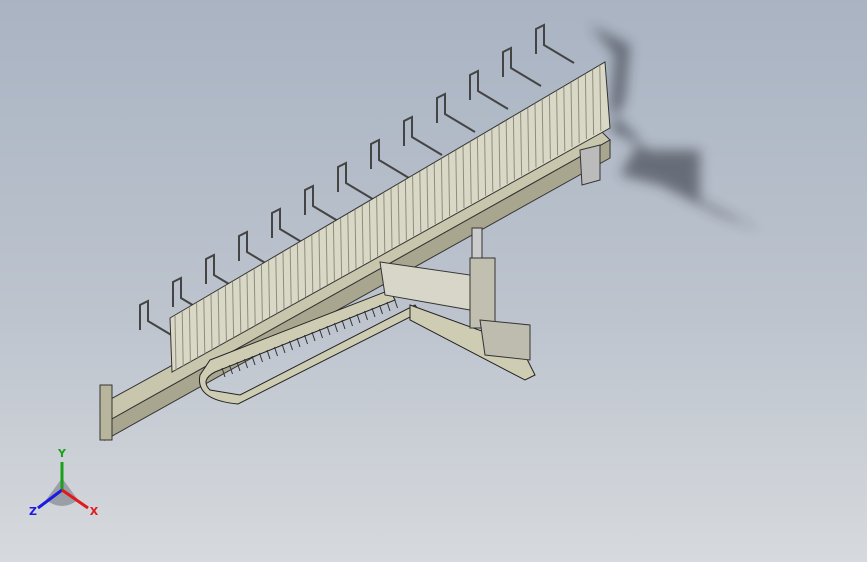 This screenshot has width=867, height=562. What do you see at coordinates (63, 486) in the screenshot?
I see `axis-triad-icon` at bounding box center [63, 486].